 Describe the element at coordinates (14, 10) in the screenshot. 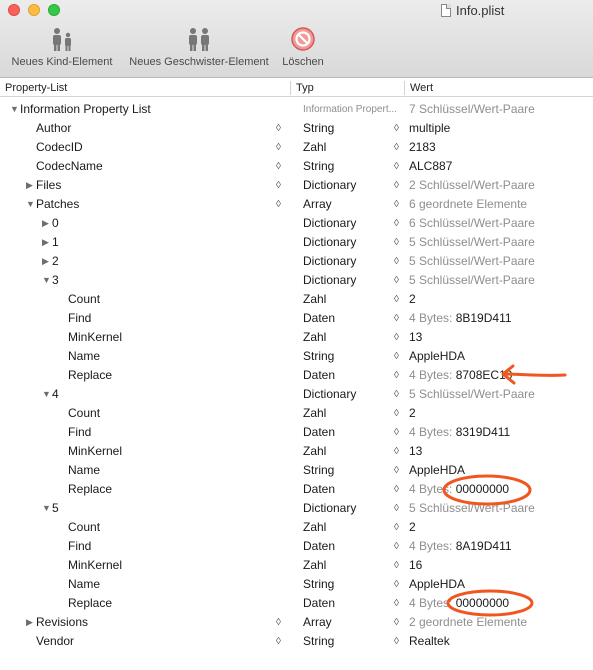

I see `close-window-button` at that location.